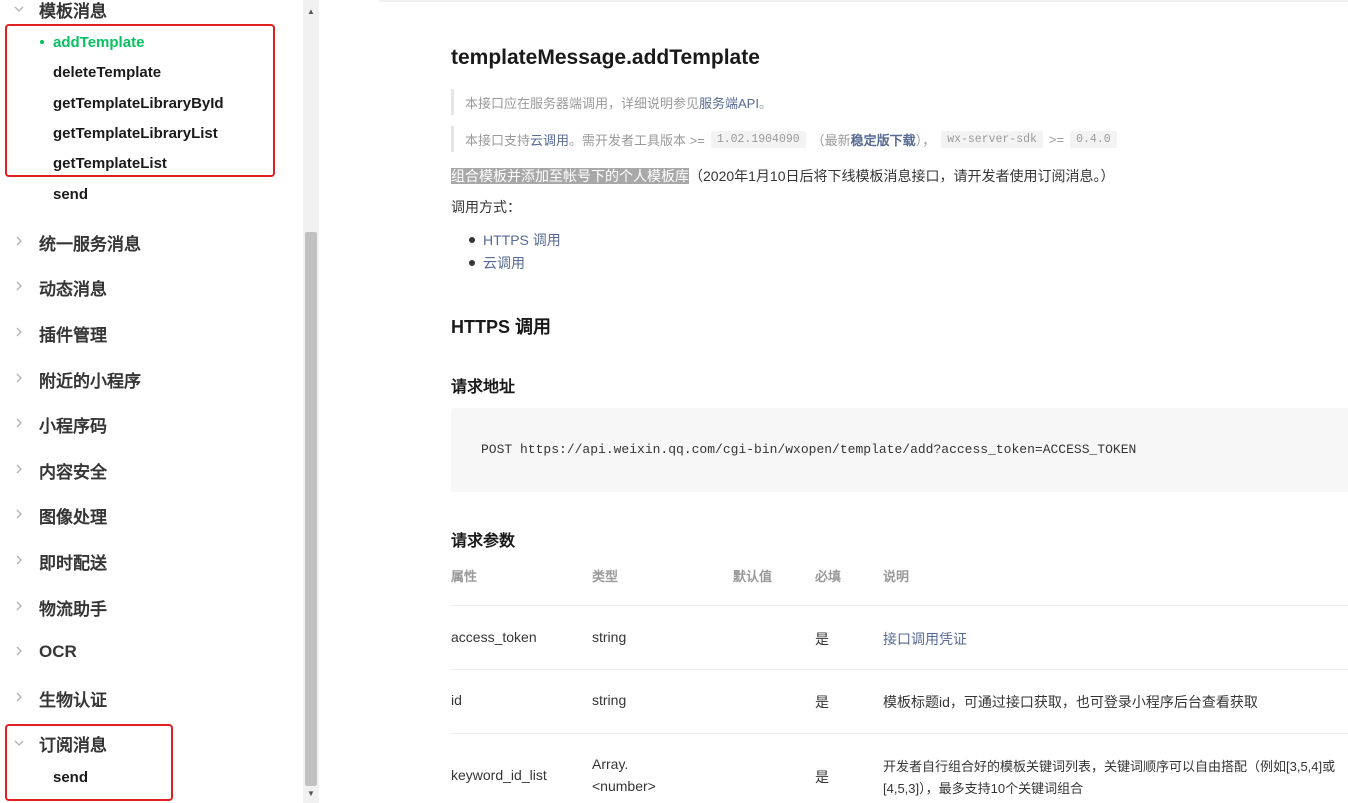 The height and width of the screenshot is (803, 1348). What do you see at coordinates (610, 764) in the screenshot?
I see `param-type: Array.` at bounding box center [610, 764].